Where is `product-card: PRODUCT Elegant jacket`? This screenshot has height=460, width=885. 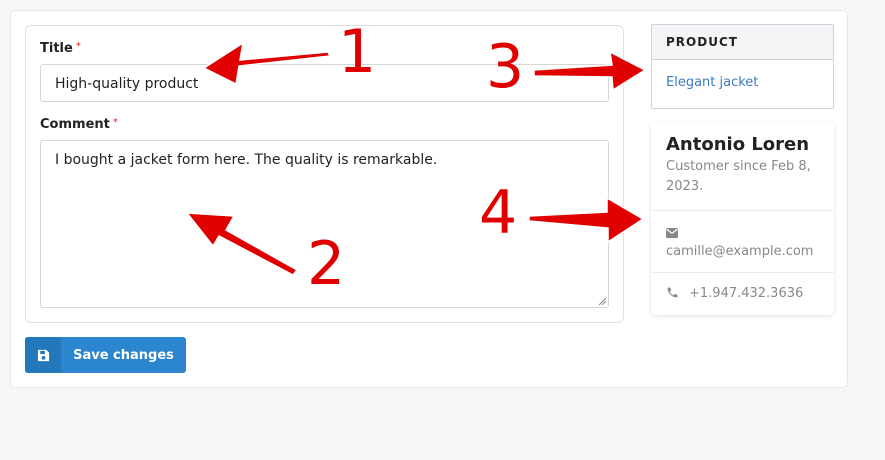 product-card: PRODUCT Elegant jacket is located at coordinates (742, 66).